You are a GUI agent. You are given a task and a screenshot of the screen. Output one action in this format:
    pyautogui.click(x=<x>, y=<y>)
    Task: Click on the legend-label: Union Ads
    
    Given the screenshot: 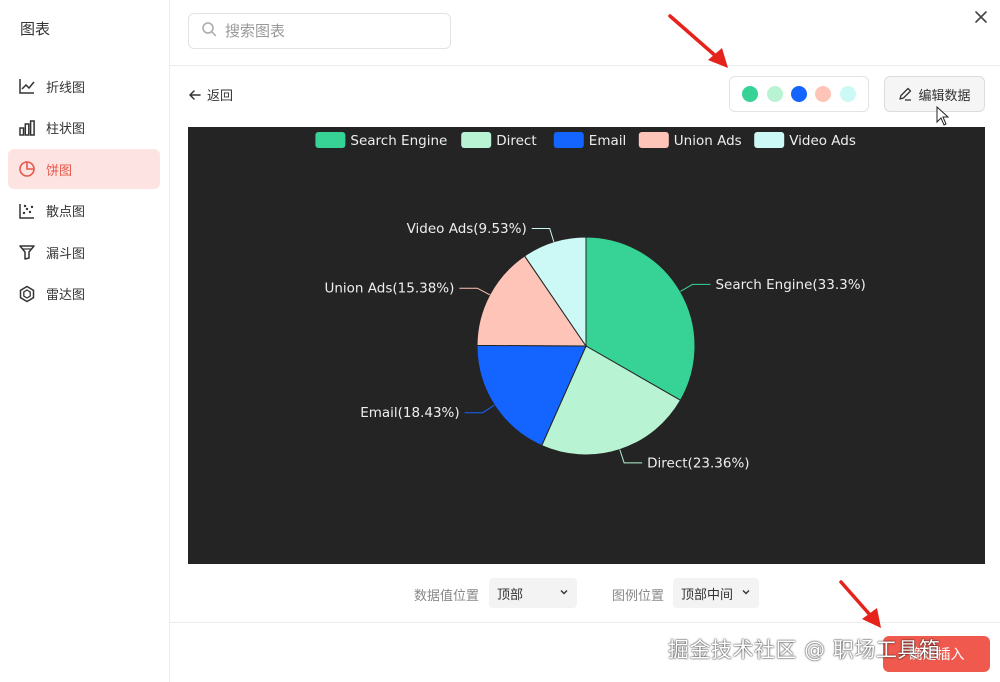 What is the action you would take?
    pyautogui.click(x=708, y=141)
    